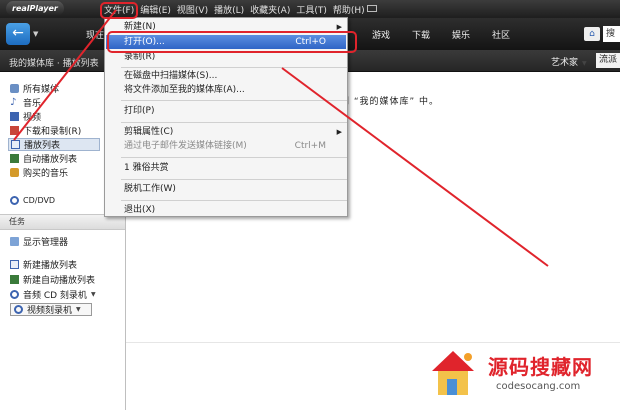 This screenshot has width=620, height=410. What do you see at coordinates (349, 9) in the screenshot?
I see `menu-help: 帮助(H)` at bounding box center [349, 9].